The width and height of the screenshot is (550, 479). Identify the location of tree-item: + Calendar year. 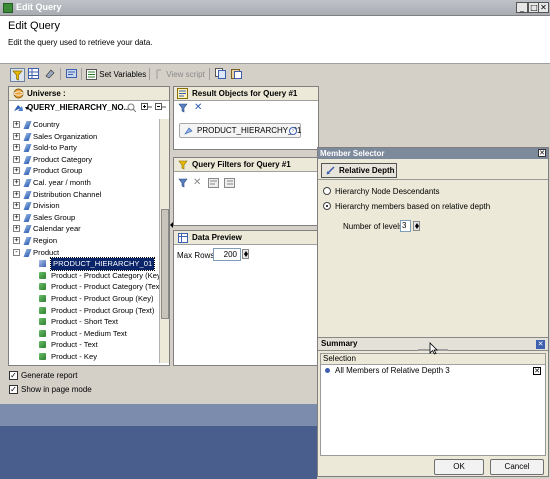
(84, 229).